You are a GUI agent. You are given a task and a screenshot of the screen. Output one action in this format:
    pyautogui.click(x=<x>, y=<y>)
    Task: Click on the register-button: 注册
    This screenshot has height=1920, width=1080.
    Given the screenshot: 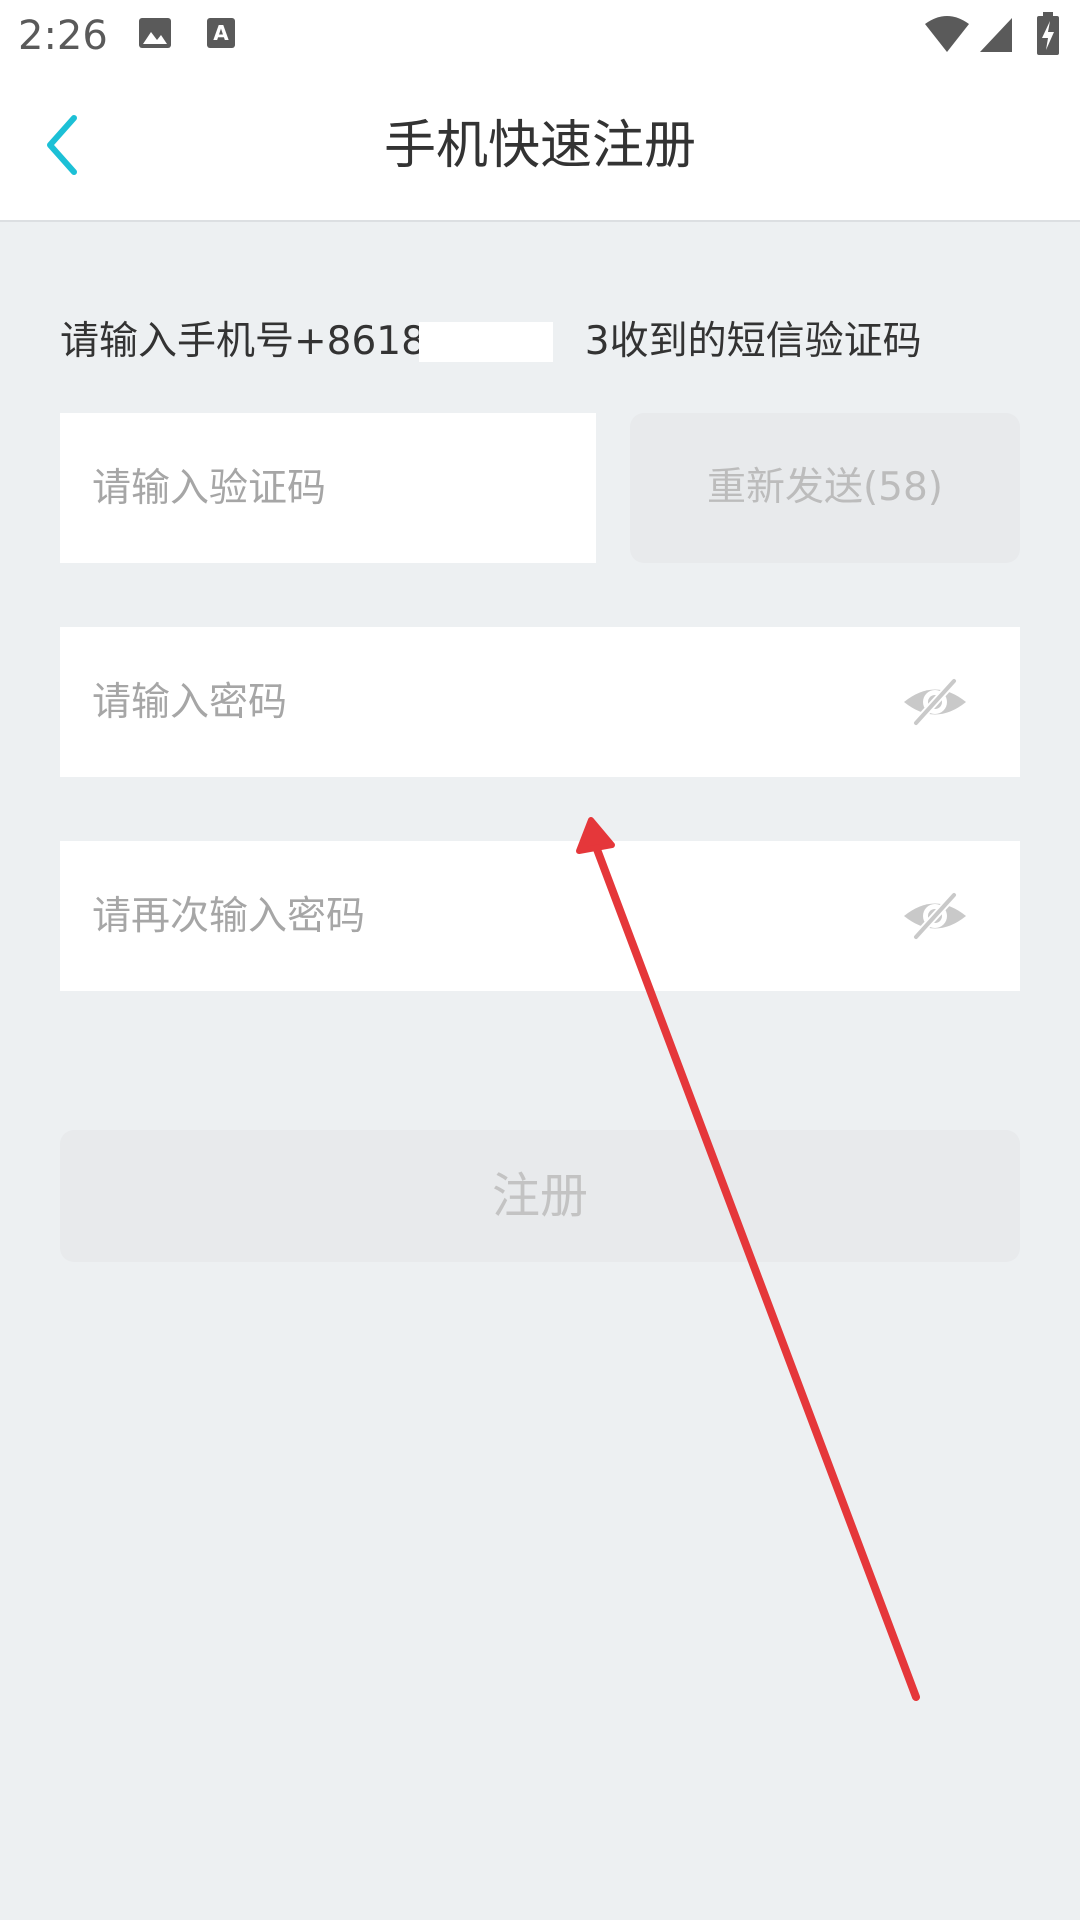 What is the action you would take?
    pyautogui.click(x=540, y=1196)
    